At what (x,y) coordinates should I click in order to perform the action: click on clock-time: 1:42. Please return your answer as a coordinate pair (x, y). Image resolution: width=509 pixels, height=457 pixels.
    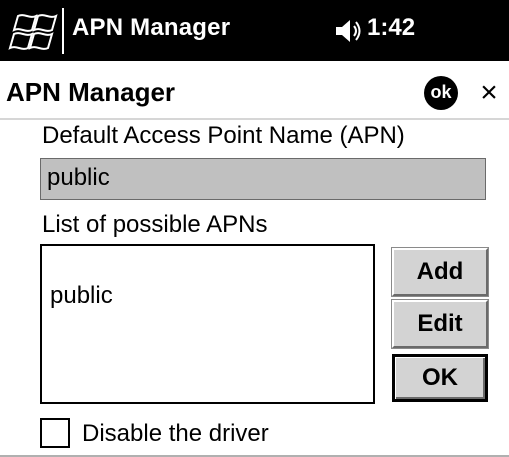
    Looking at the image, I should click on (391, 28).